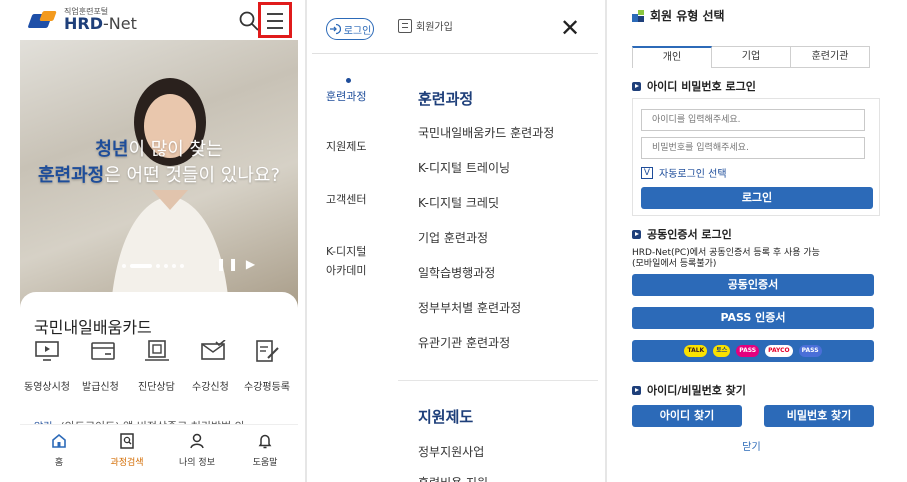  What do you see at coordinates (469, 307) in the screenshot?
I see `submenu-item: 정부부처별 훈련과정` at bounding box center [469, 307].